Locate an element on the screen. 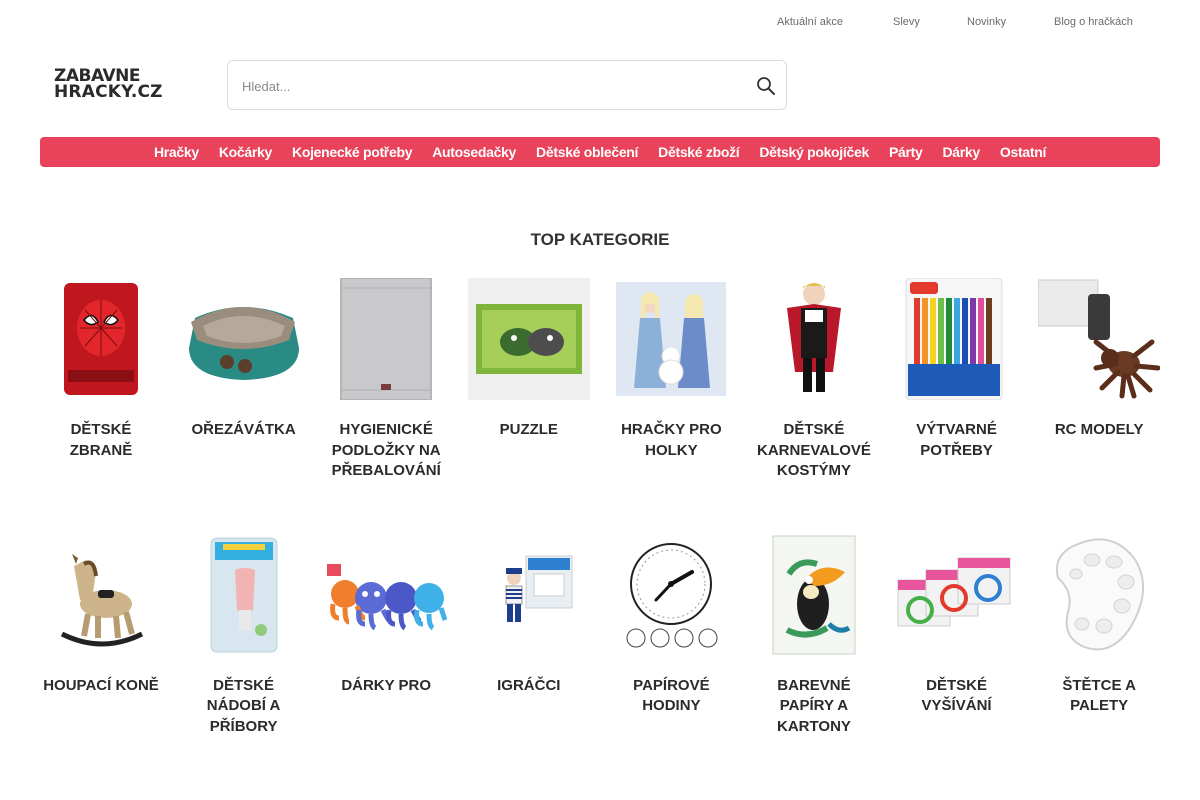 Image resolution: width=1200 pixels, height=800 pixels. top-link-novinky: Novinky is located at coordinates (986, 22).